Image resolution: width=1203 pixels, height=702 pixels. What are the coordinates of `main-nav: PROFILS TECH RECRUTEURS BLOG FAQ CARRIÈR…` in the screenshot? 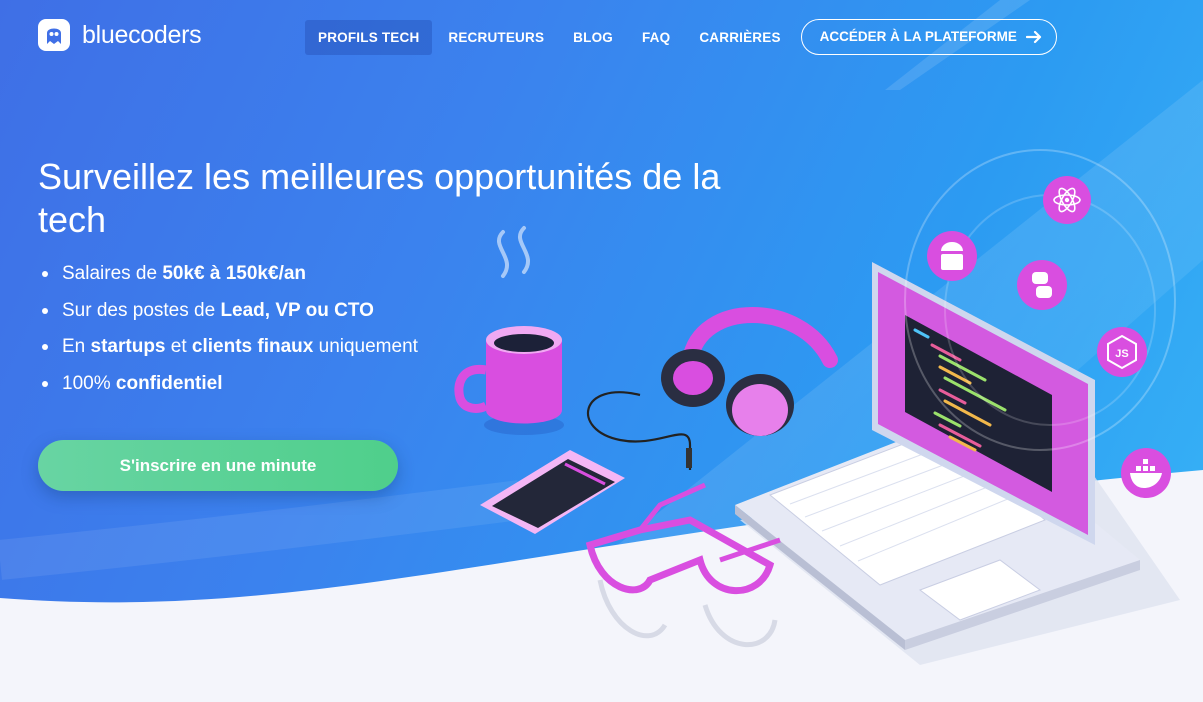 It's located at (681, 37).